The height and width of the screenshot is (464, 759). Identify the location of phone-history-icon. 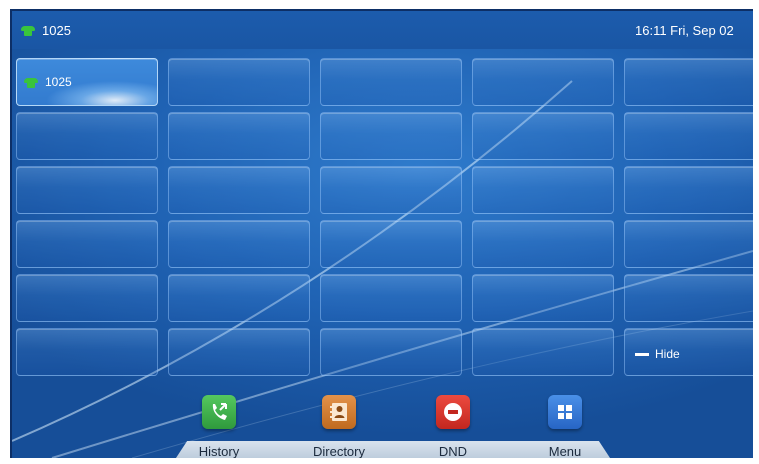
(219, 412).